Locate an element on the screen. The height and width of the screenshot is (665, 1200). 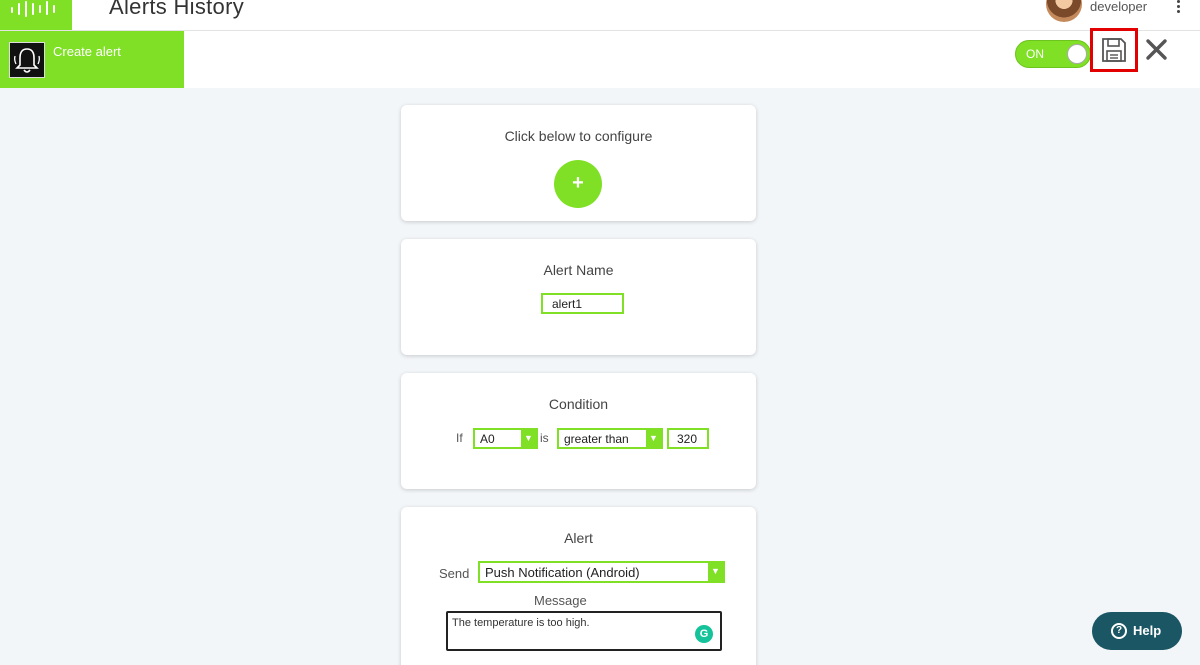
add-configuration-button: + is located at coordinates (578, 184).